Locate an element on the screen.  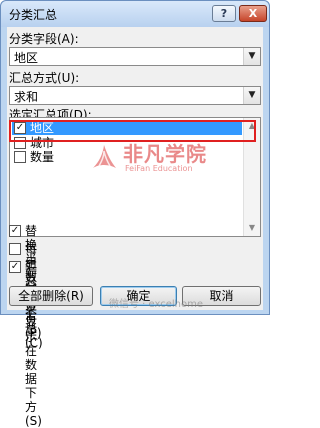
ok-button: 确定 is located at coordinates (138, 296).